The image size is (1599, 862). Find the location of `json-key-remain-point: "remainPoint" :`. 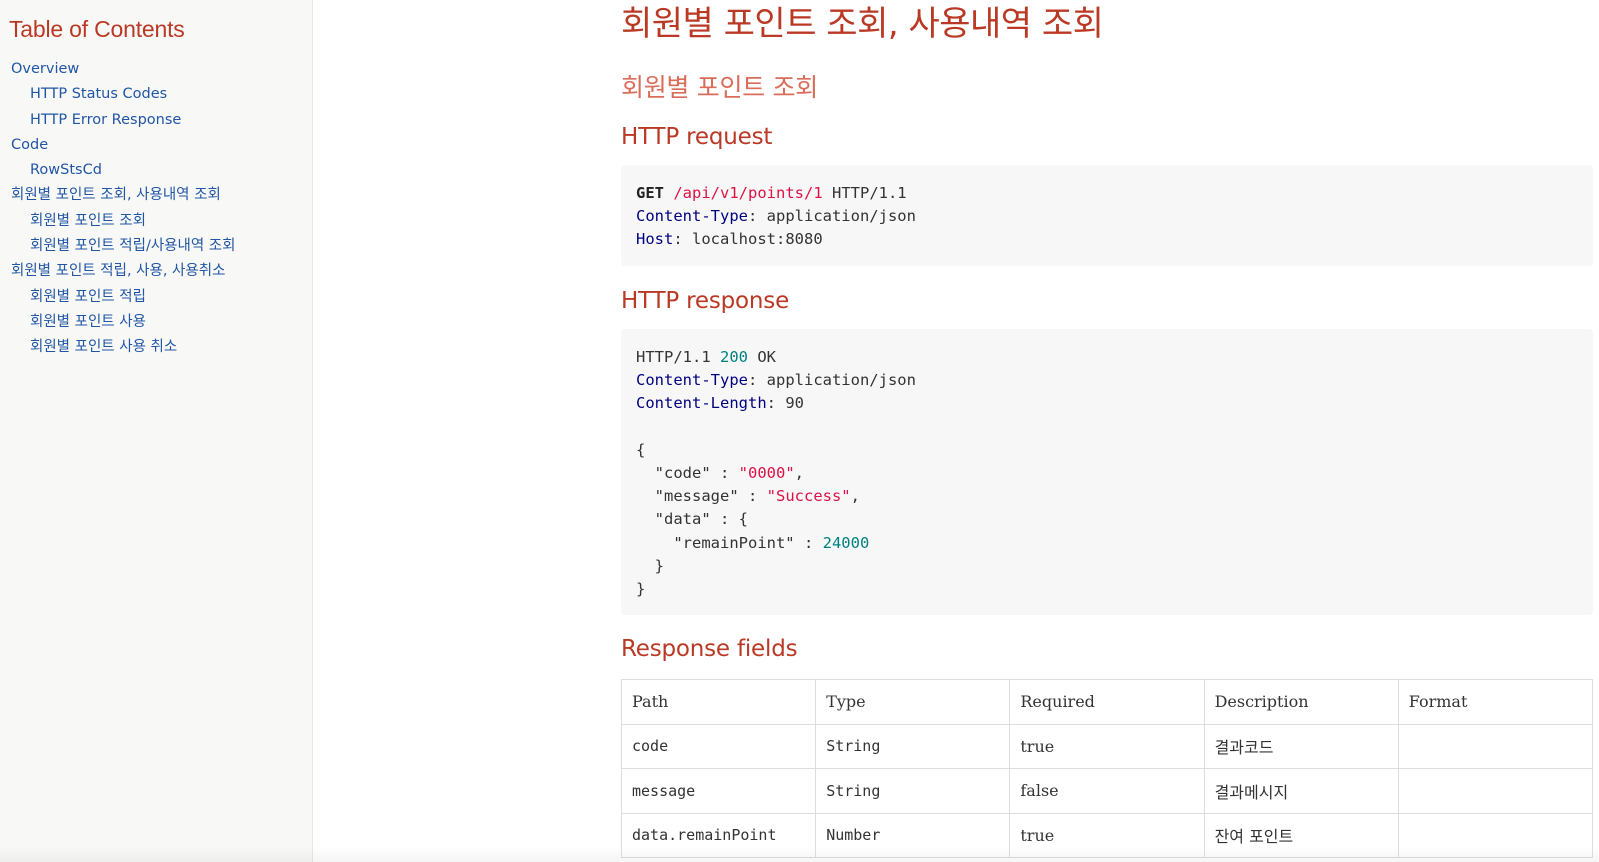

json-key-remain-point: "remainPoint" : is located at coordinates (729, 542).